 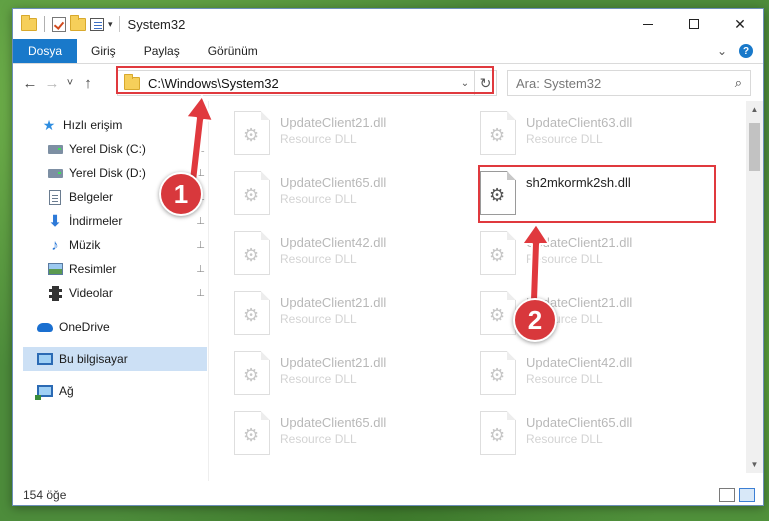 I want to click on window-controls: ✕, so click(x=694, y=24).